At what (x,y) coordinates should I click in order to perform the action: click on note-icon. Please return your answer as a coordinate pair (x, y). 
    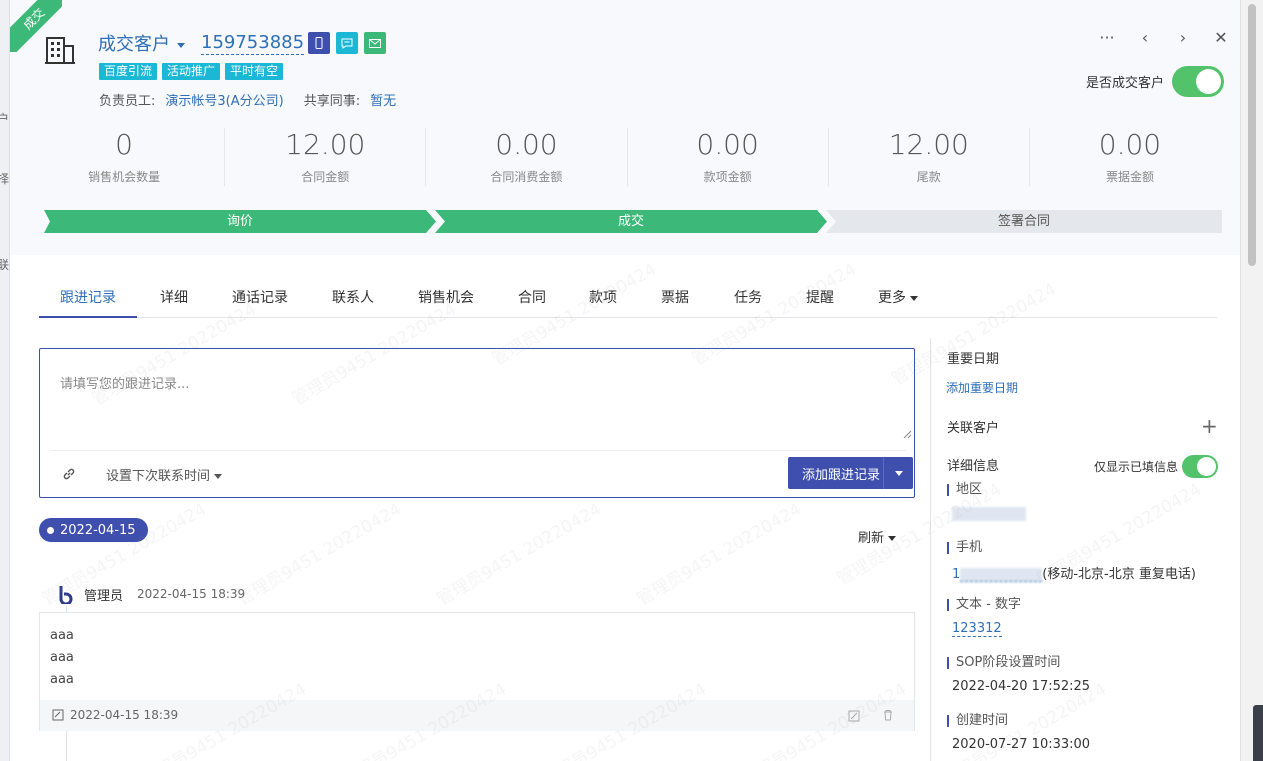
    Looking at the image, I should click on (58, 715).